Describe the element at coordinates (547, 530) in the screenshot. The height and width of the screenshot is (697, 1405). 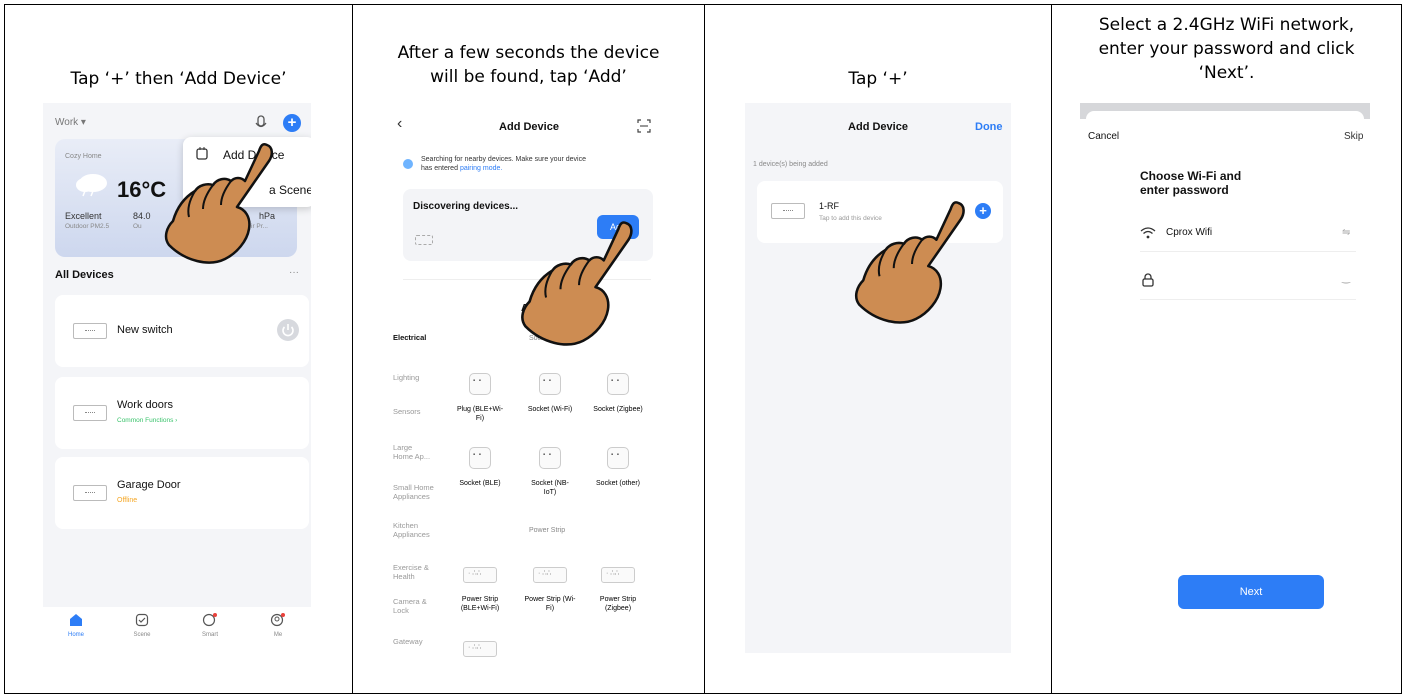
I see `power-strip-header: Power Strip` at that location.